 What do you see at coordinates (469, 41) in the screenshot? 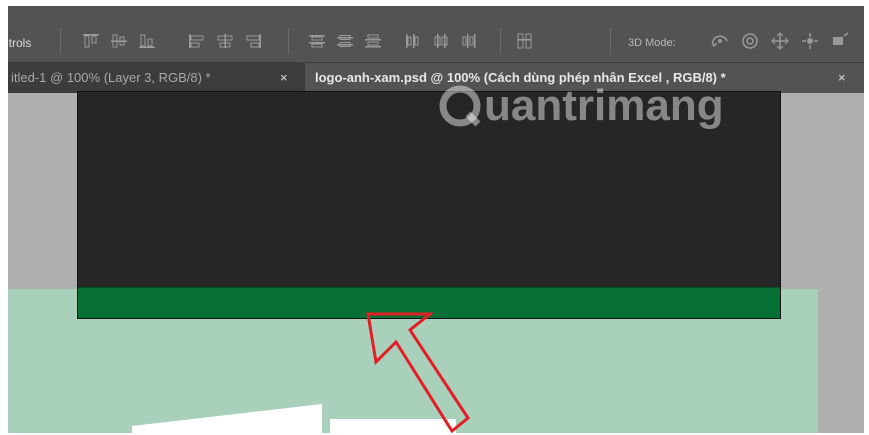
I see `distribute-right-icon` at bounding box center [469, 41].